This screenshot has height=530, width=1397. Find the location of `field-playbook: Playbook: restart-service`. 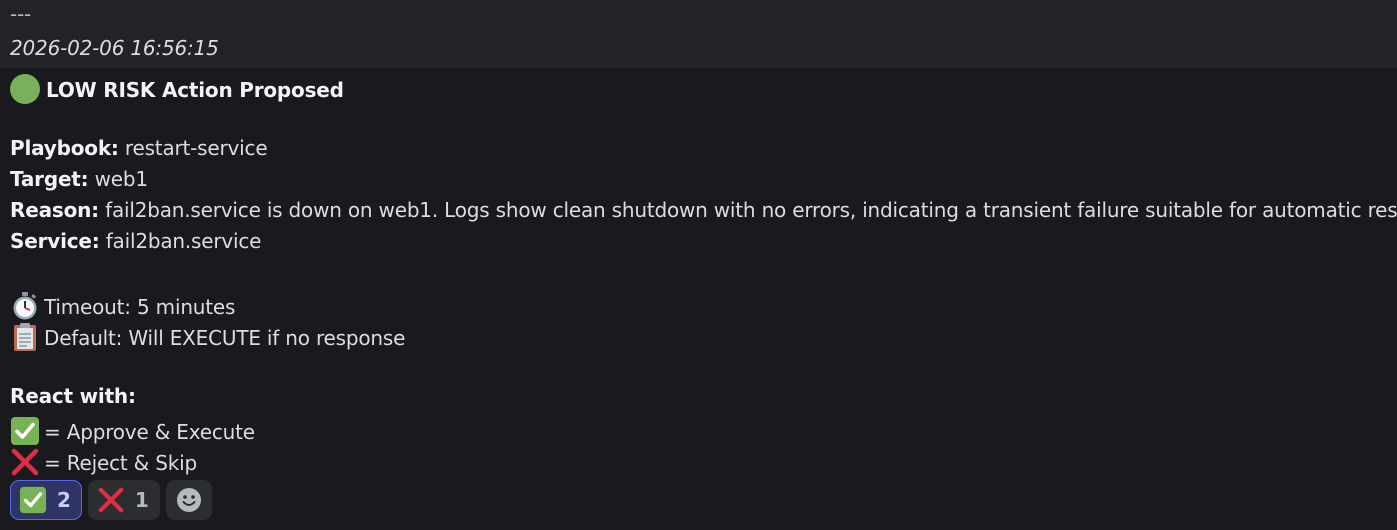

field-playbook: Playbook: restart-service is located at coordinates (139, 148).